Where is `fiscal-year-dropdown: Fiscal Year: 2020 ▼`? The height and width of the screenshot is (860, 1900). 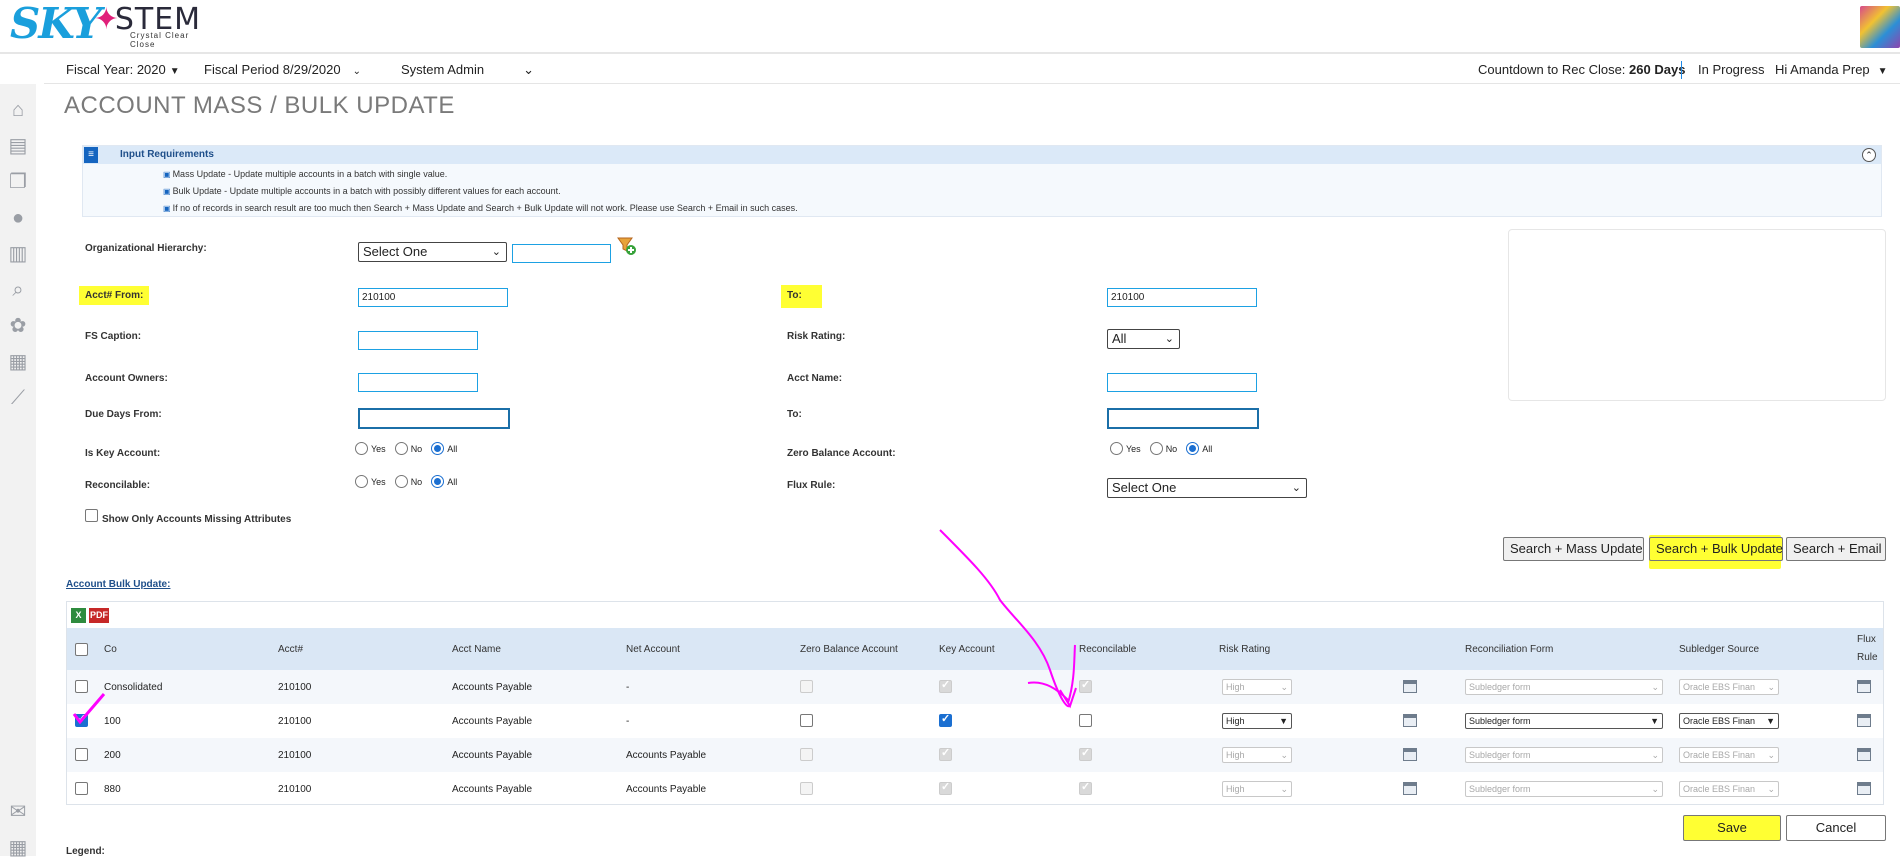
fiscal-year-dropdown: Fiscal Year: 2020 ▼ is located at coordinates (123, 69).